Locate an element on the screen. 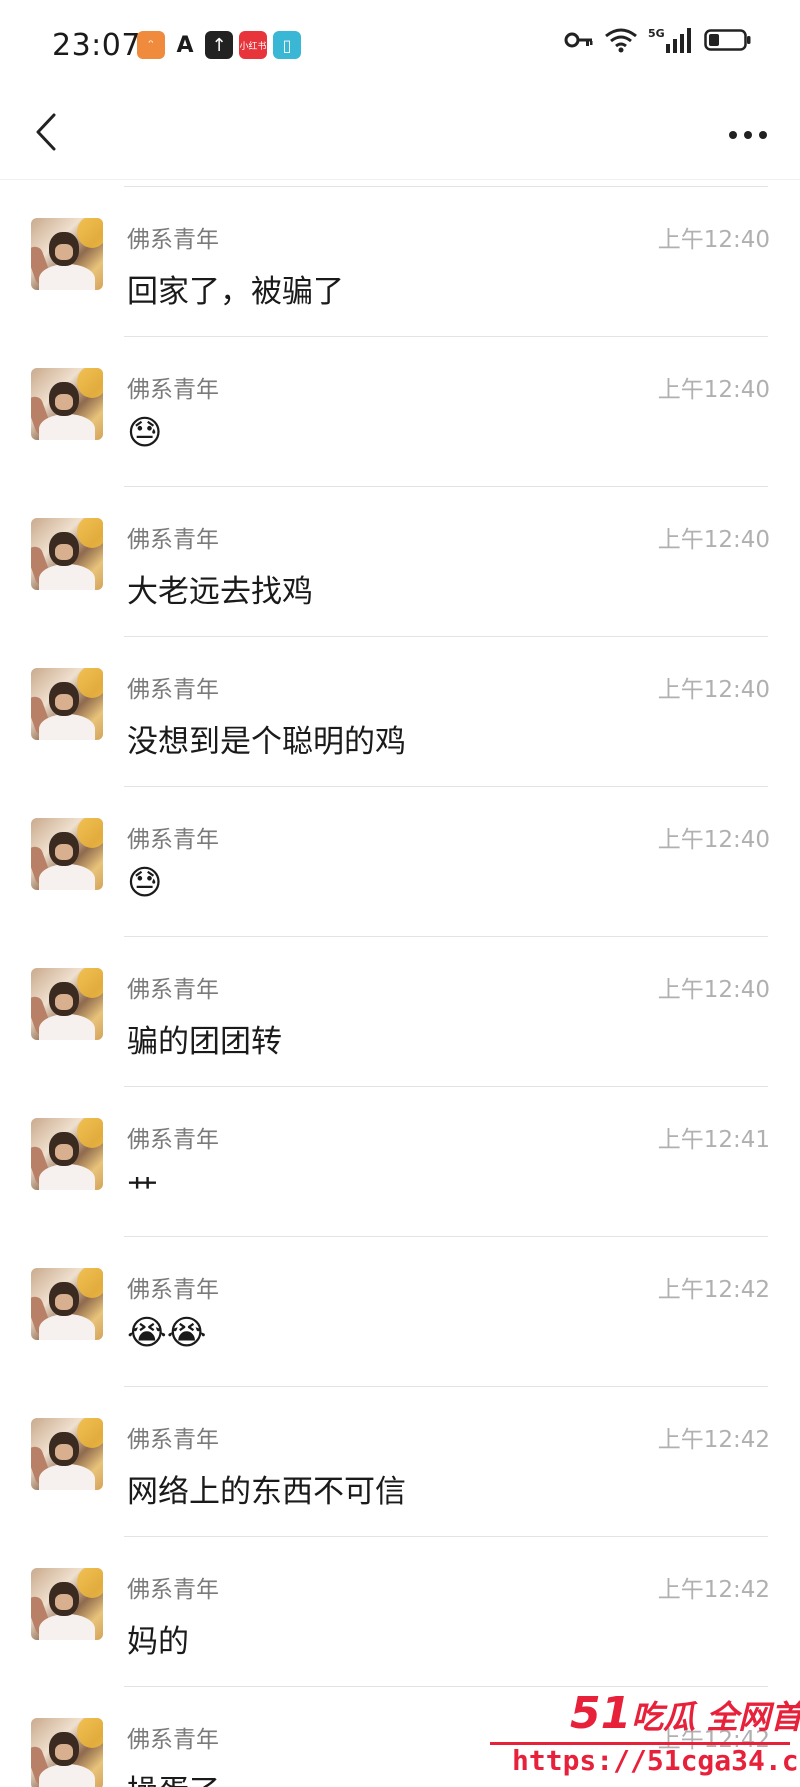 This screenshot has height=1787, width=800. signal-5g-icon: 5G is located at coordinates (671, 40).